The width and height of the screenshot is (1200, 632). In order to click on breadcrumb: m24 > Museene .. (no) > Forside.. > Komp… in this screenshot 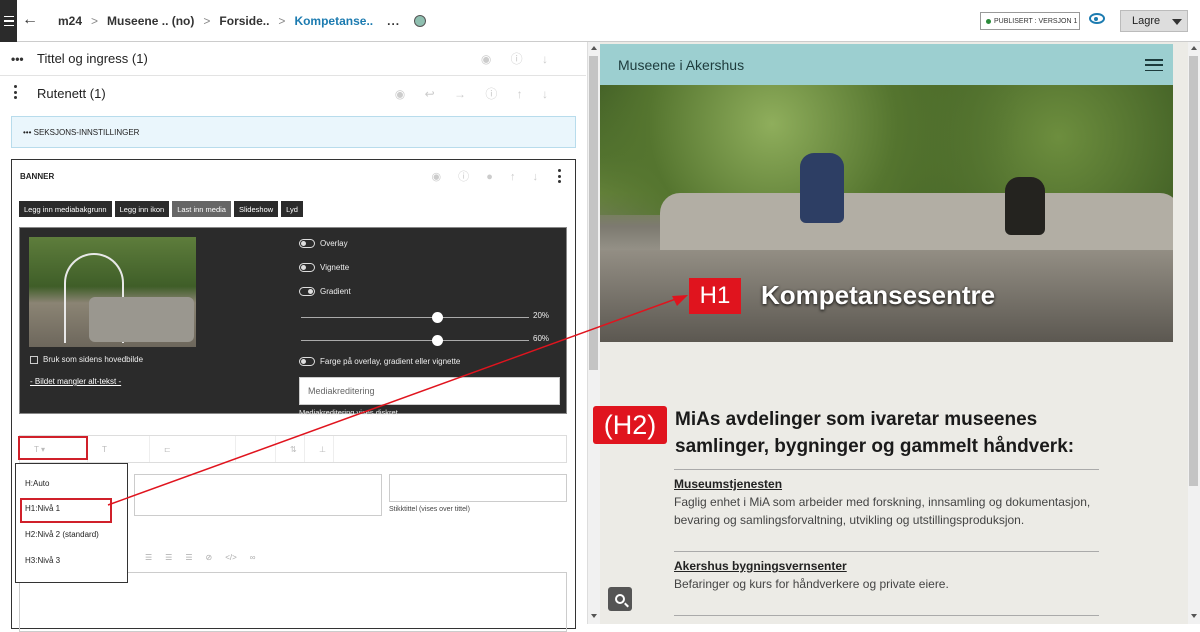, I will do `click(242, 21)`.